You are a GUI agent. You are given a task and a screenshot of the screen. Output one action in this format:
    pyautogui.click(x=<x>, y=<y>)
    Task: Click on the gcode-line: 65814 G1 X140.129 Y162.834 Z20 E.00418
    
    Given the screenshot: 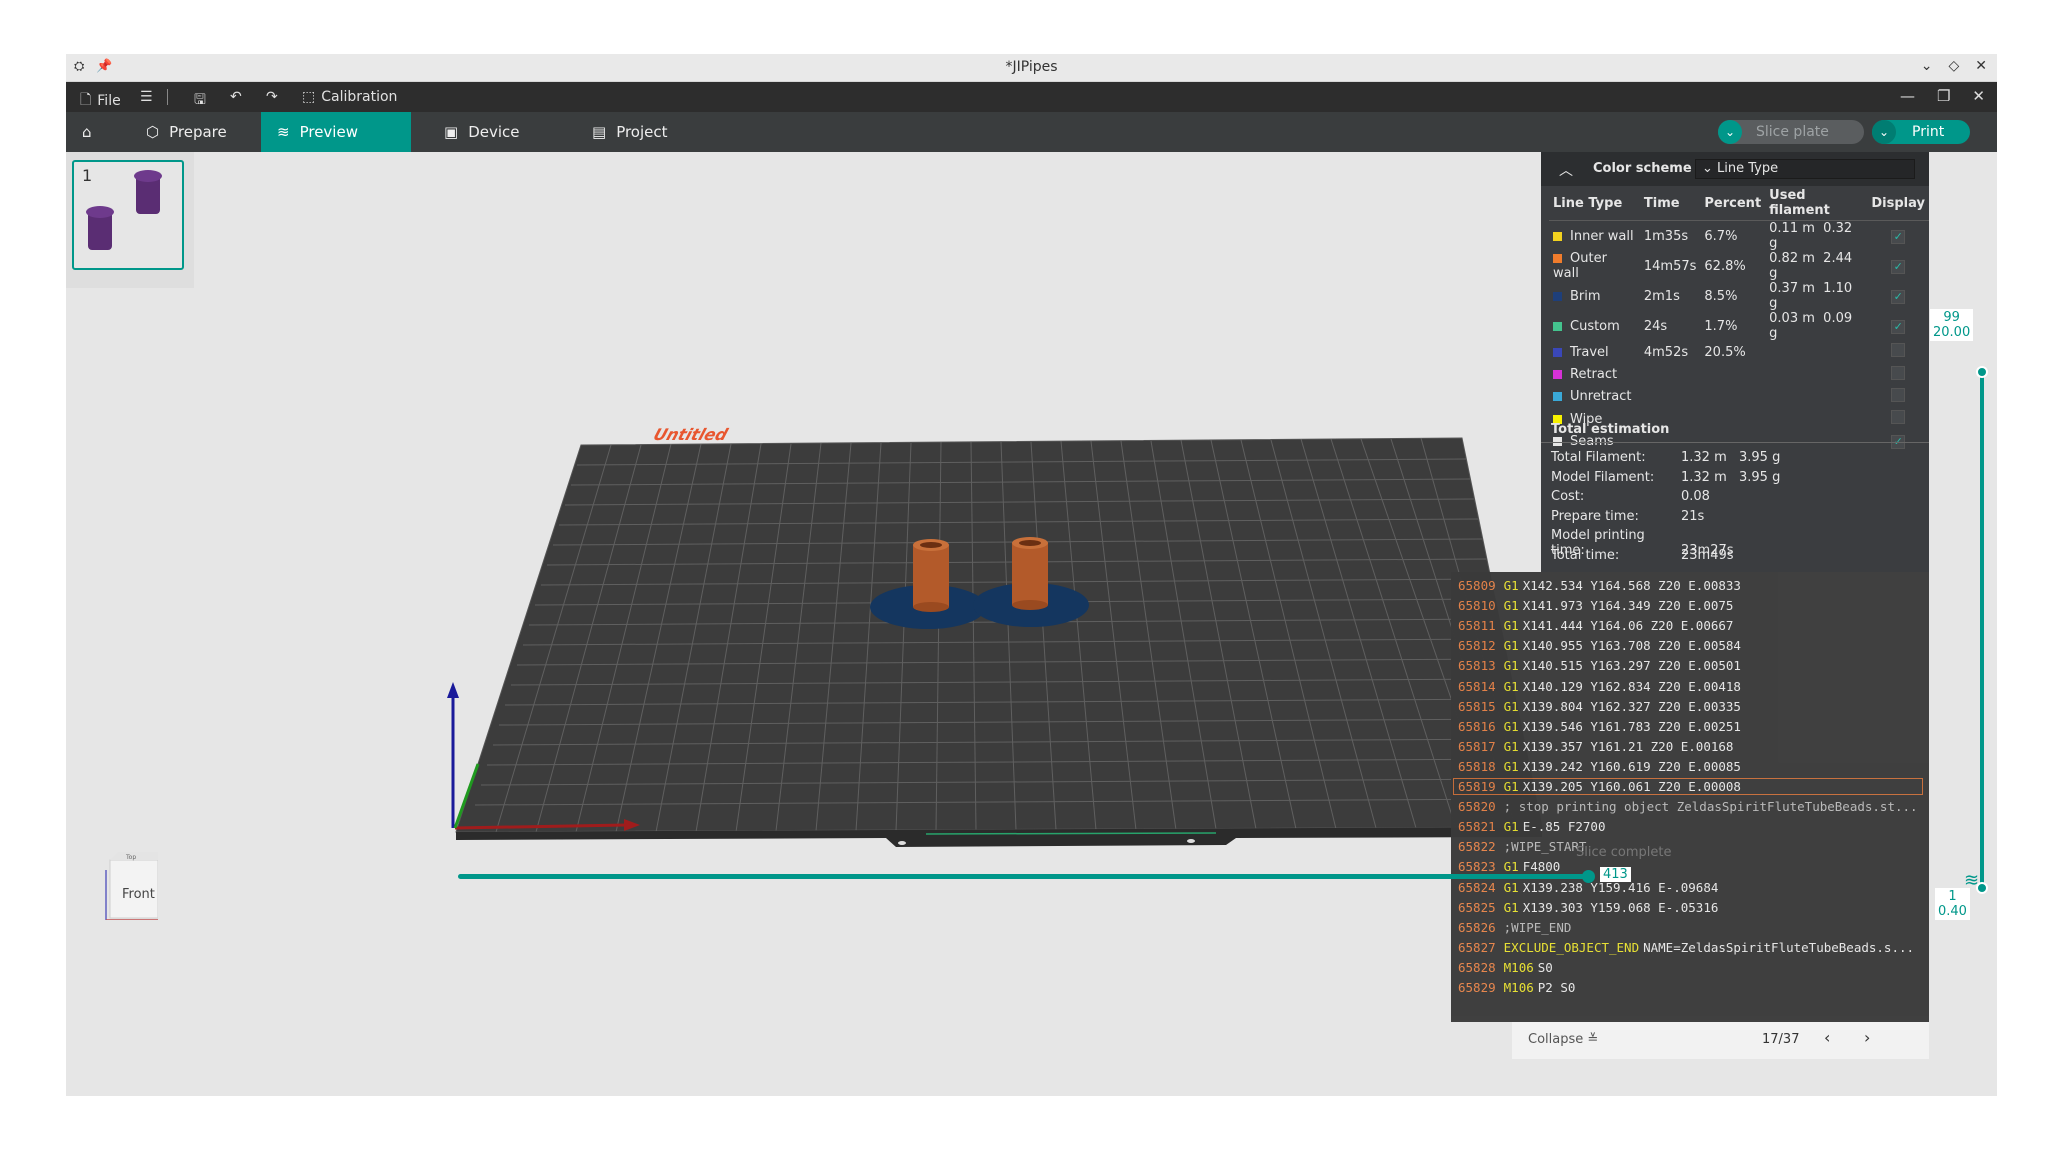 What is the action you would take?
    pyautogui.click(x=1599, y=686)
    